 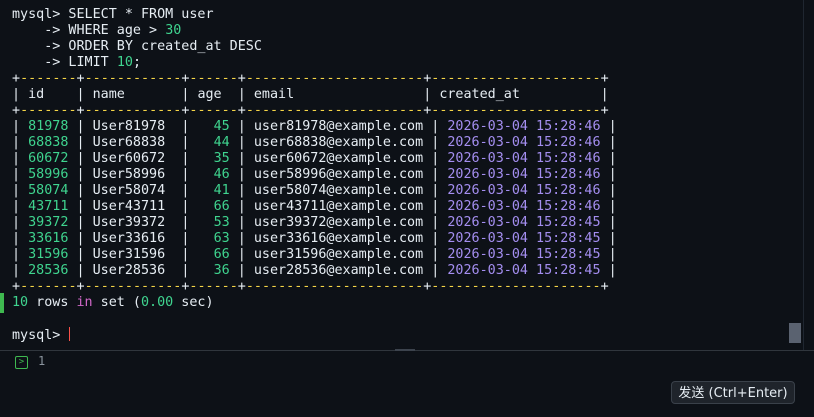 I want to click on column-header-age: age, so click(x=209, y=94).